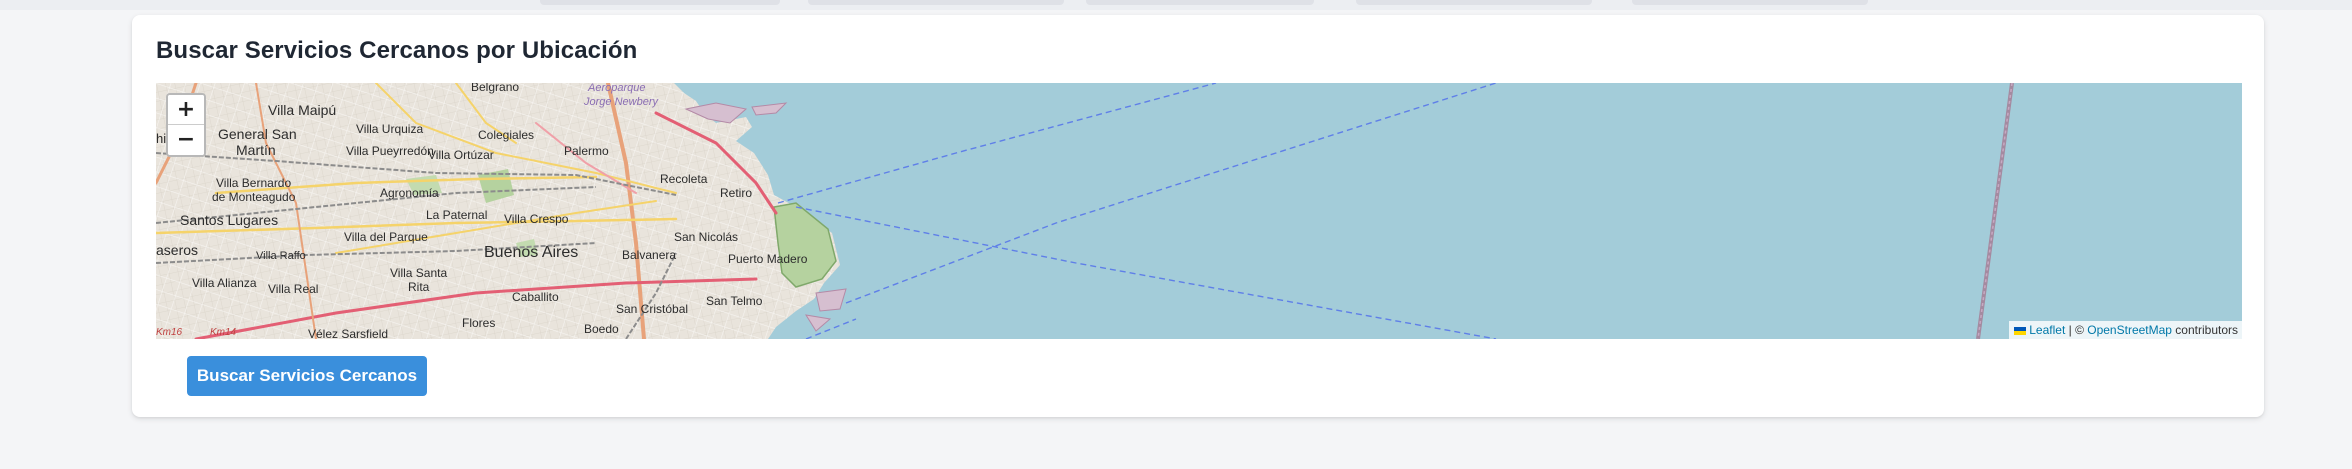 This screenshot has height=469, width=2352. What do you see at coordinates (734, 301) in the screenshot?
I see `place-san-telmo: San Telmo` at bounding box center [734, 301].